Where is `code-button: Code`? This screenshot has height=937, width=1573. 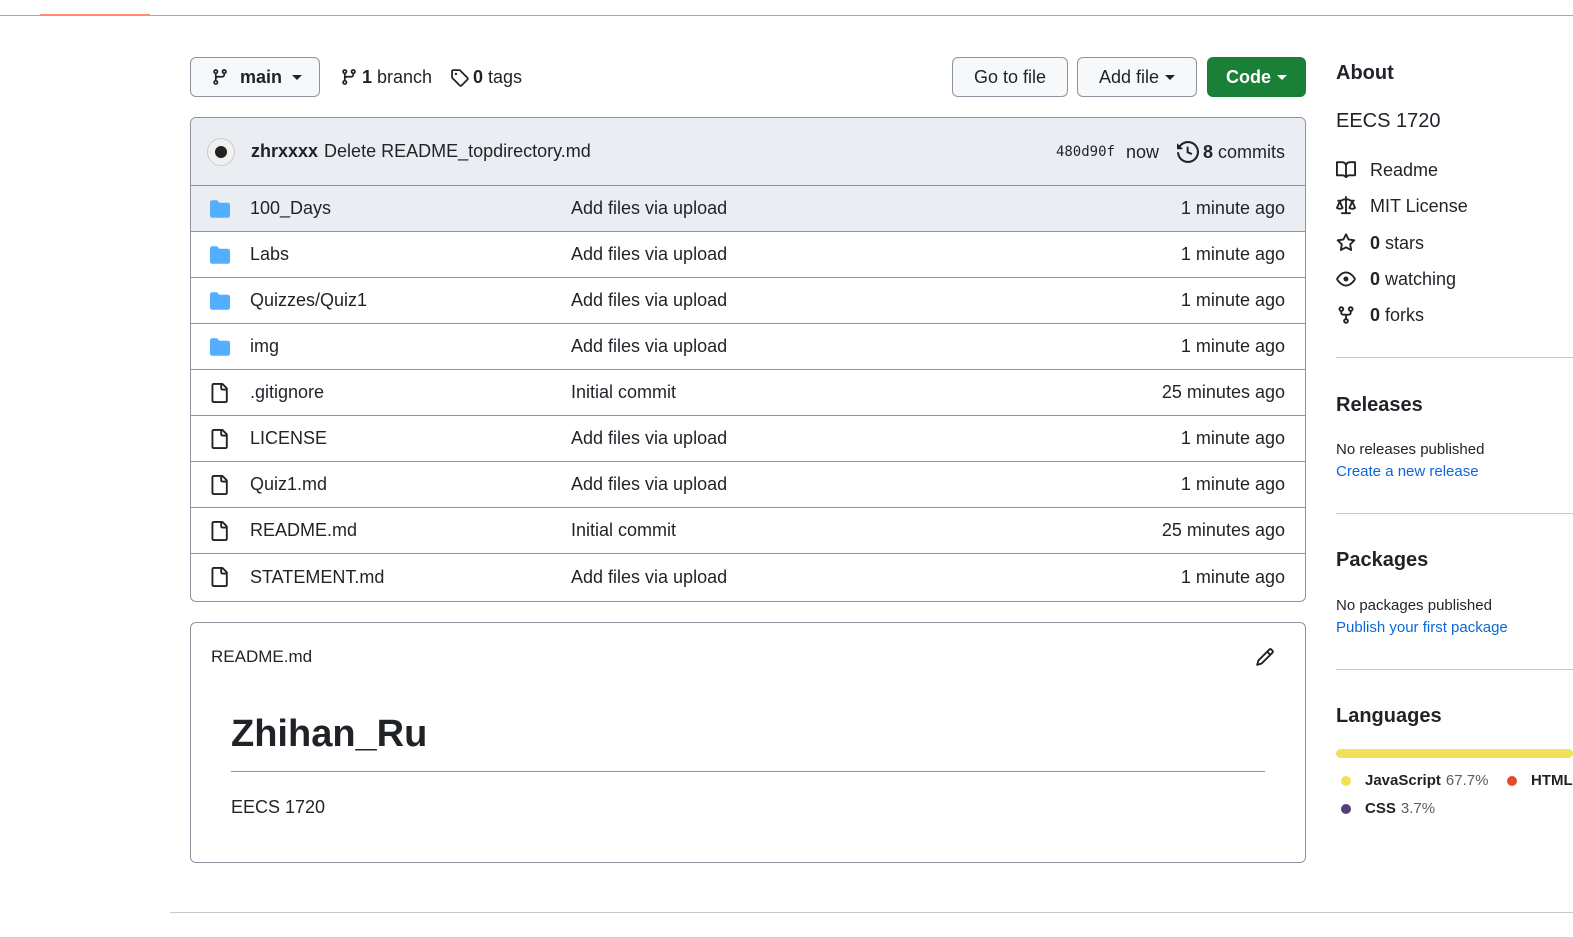
code-button: Code is located at coordinates (1256, 77).